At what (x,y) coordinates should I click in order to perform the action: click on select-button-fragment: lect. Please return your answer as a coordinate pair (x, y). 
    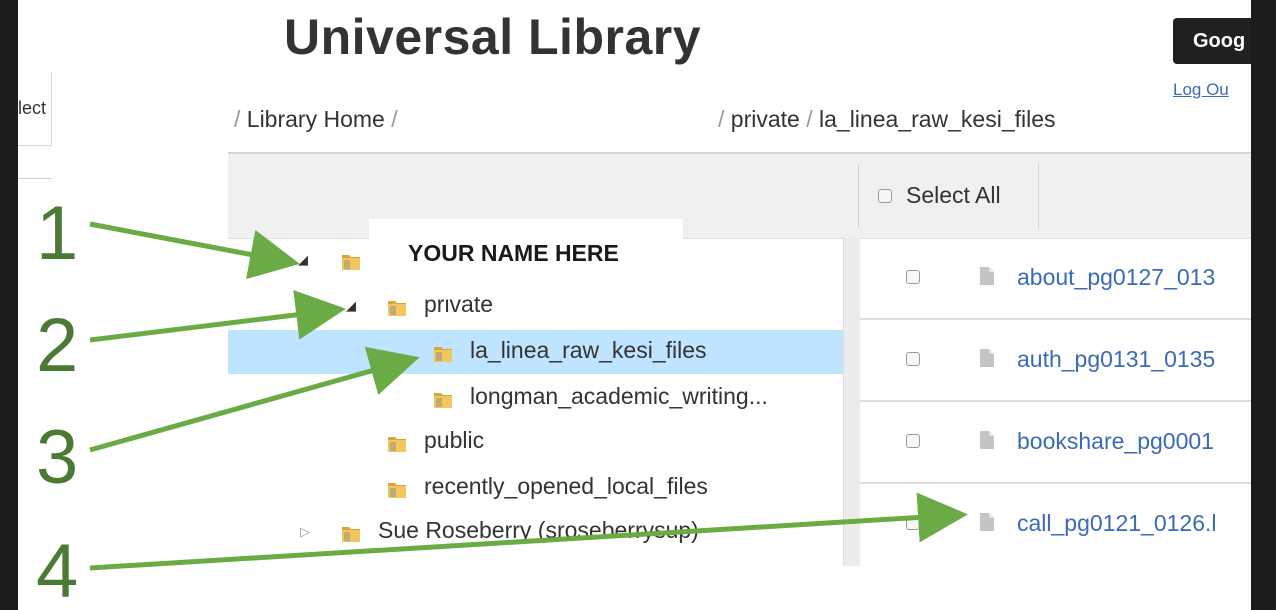
    Looking at the image, I should click on (35, 109).